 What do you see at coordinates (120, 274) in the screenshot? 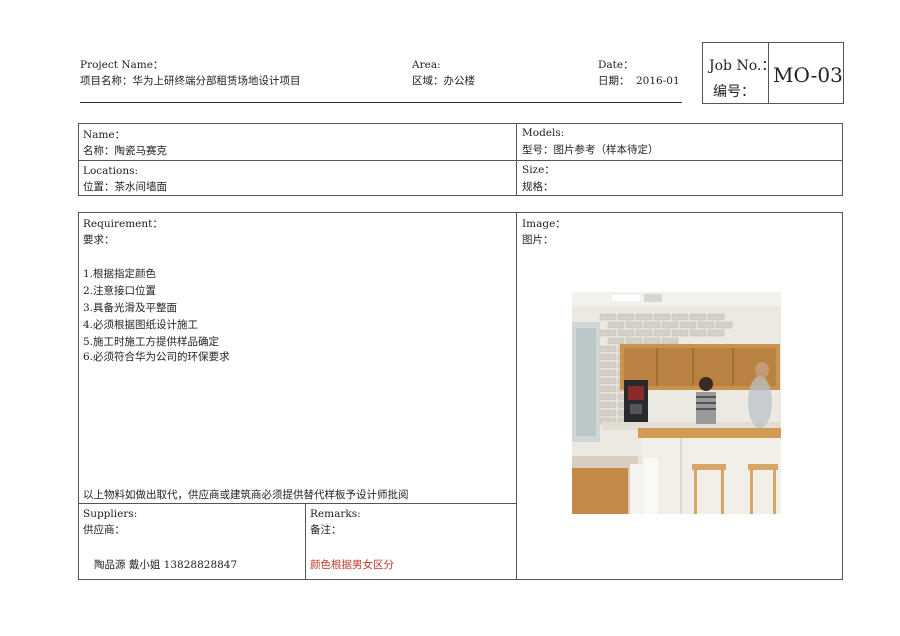
I see `requirement-item: 1.根据指定颜色` at bounding box center [120, 274].